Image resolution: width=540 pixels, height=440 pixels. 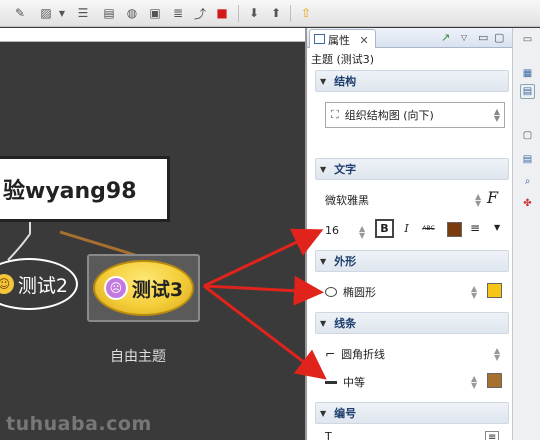 I want to click on annotation-arrows, so click(x=265, y=304).